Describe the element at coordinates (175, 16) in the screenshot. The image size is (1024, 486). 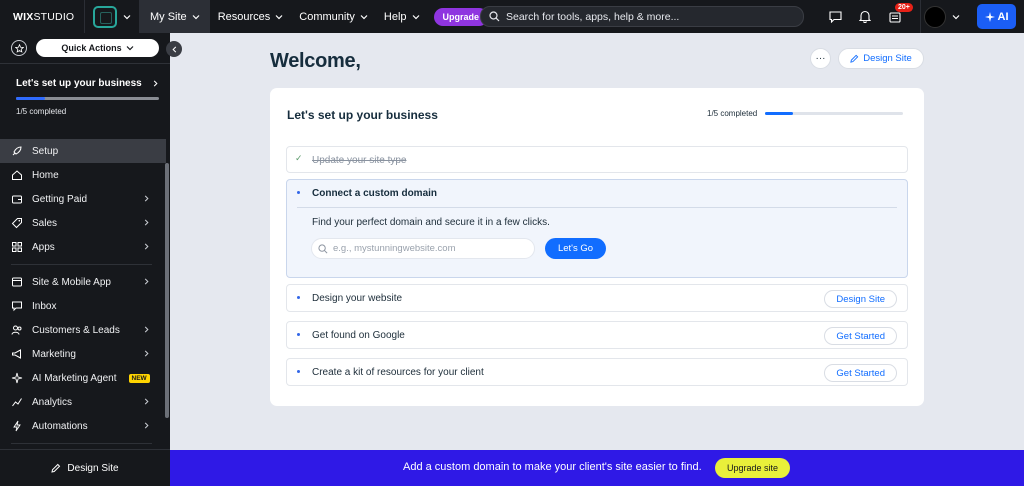
I see `nav-my-site: My Site` at that location.